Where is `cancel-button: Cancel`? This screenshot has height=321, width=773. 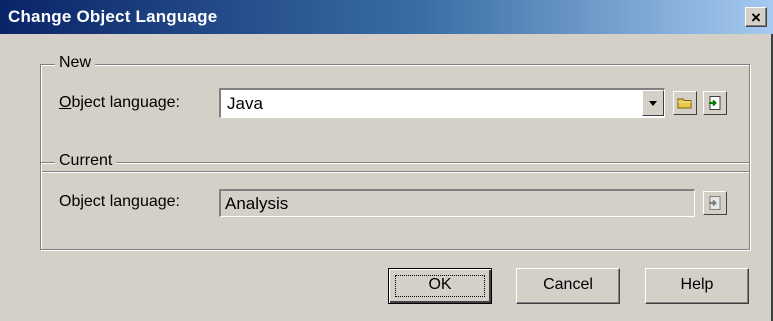
cancel-button: Cancel is located at coordinates (568, 286).